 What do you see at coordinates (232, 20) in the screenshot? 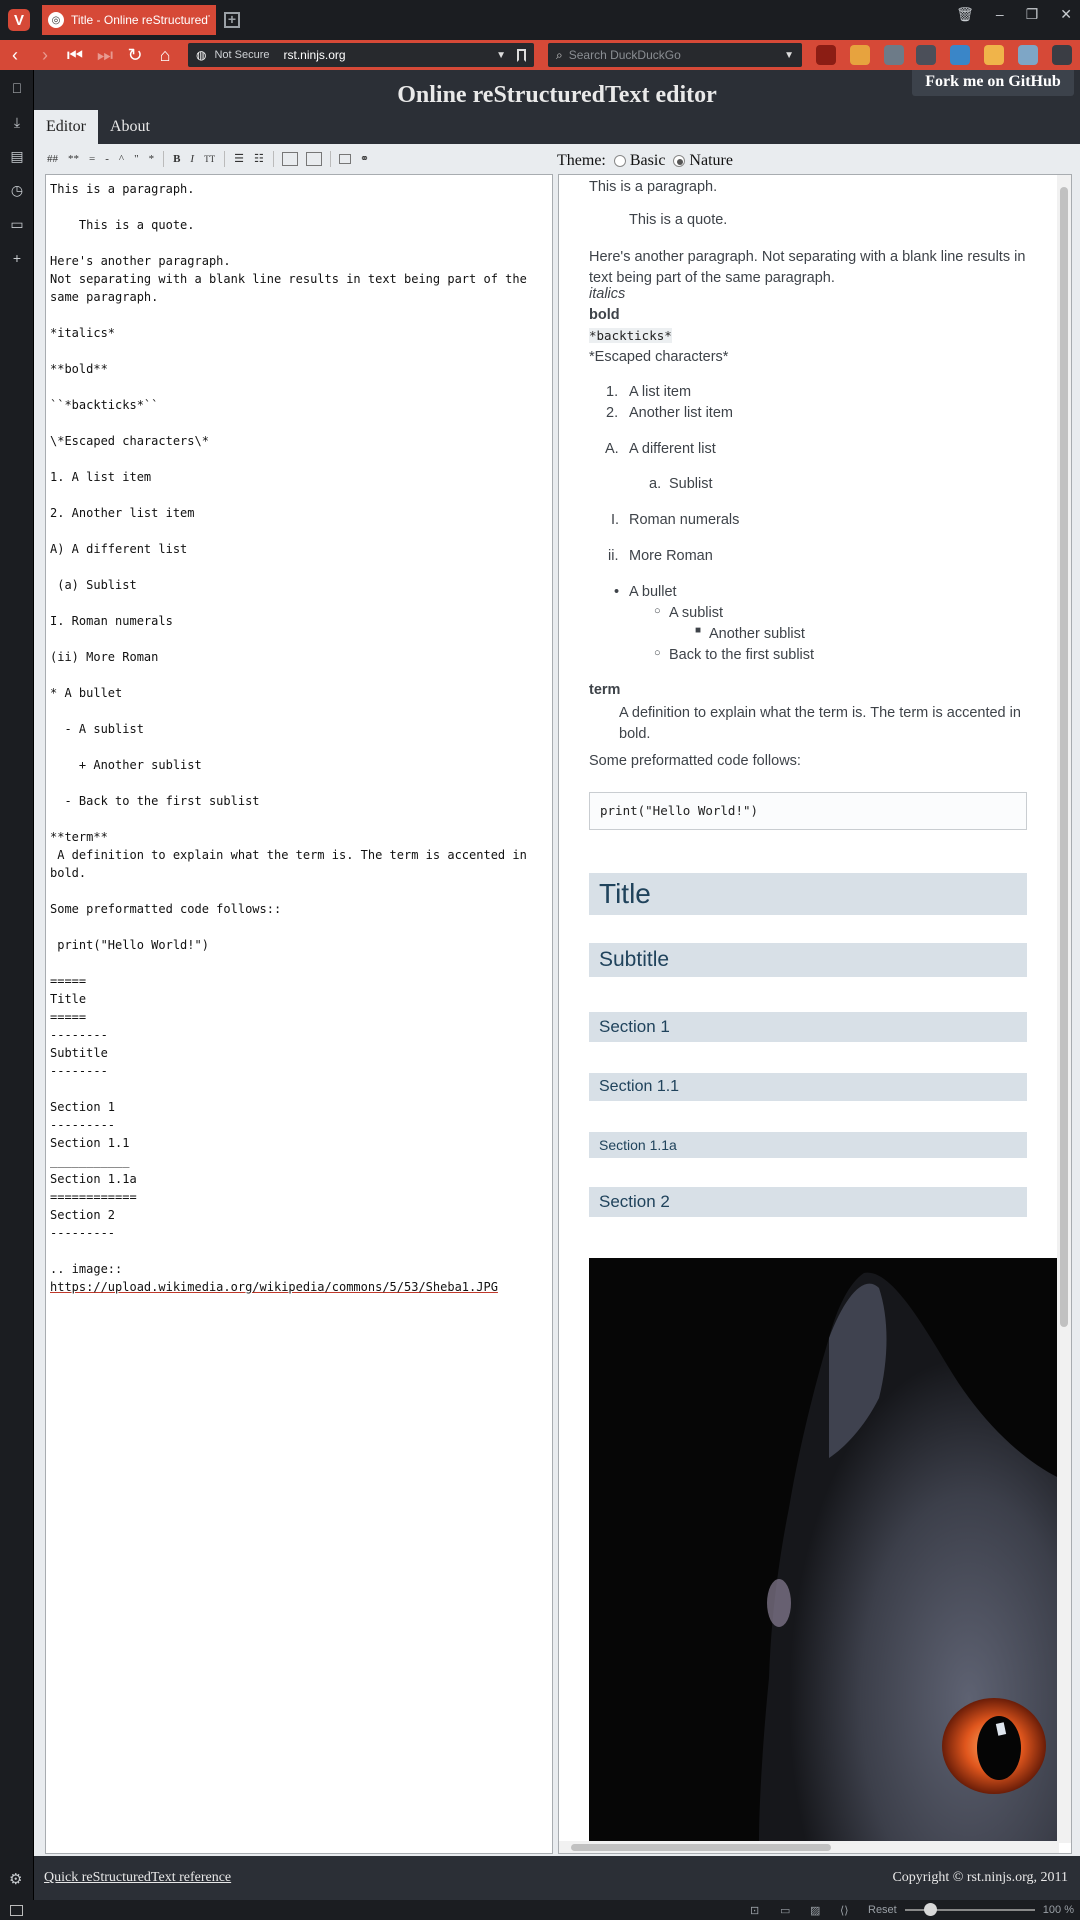
I see `new-tab-icon: +` at bounding box center [232, 20].